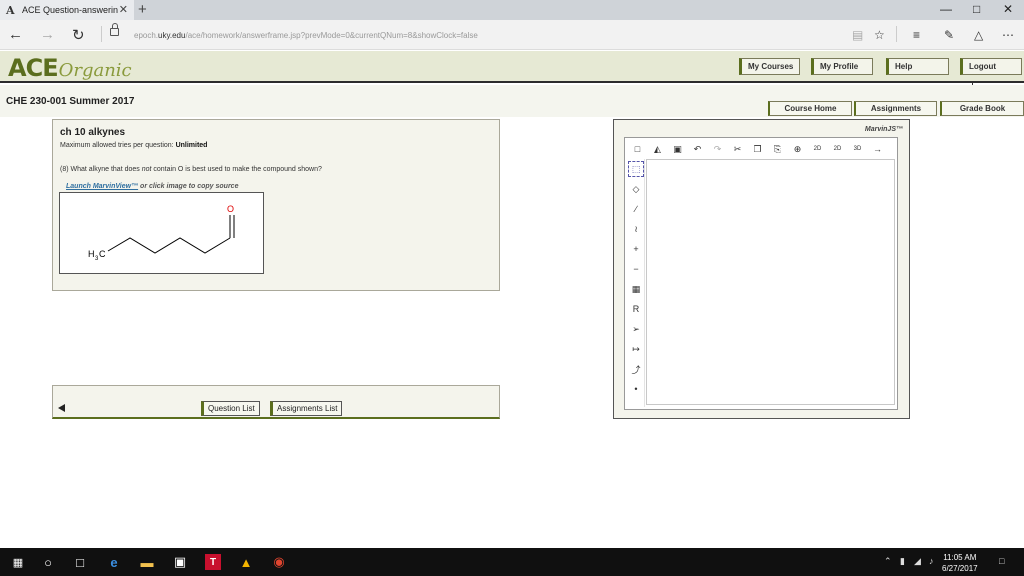 The width and height of the screenshot is (1024, 576). What do you see at coordinates (757, 149) in the screenshot?
I see `copy-icon: ❐` at bounding box center [757, 149].